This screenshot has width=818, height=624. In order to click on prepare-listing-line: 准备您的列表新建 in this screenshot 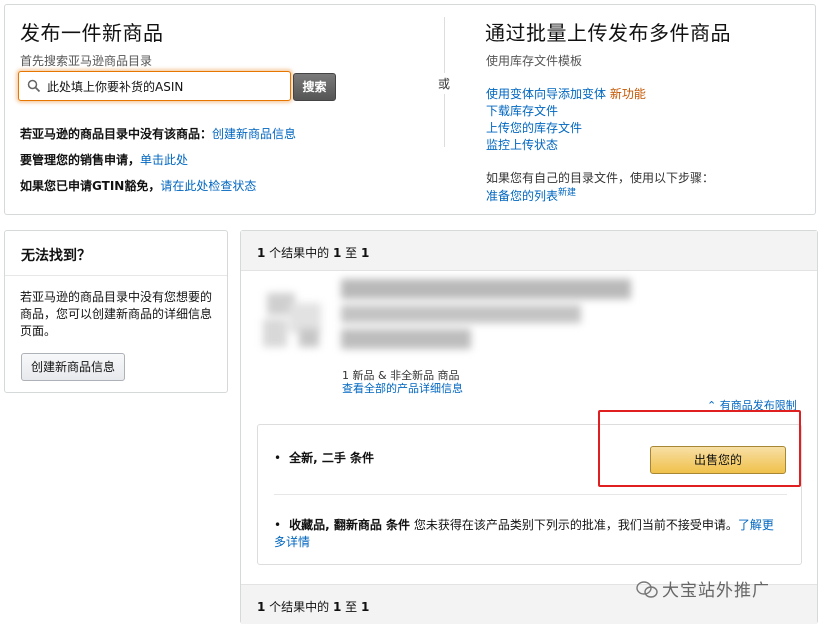, I will do `click(531, 194)`.